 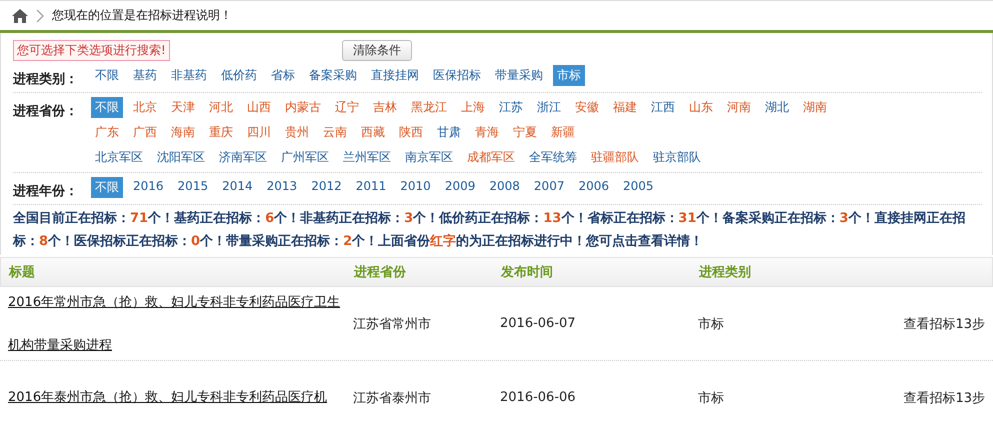 I want to click on filter-option: 黑龙江, so click(x=429, y=107).